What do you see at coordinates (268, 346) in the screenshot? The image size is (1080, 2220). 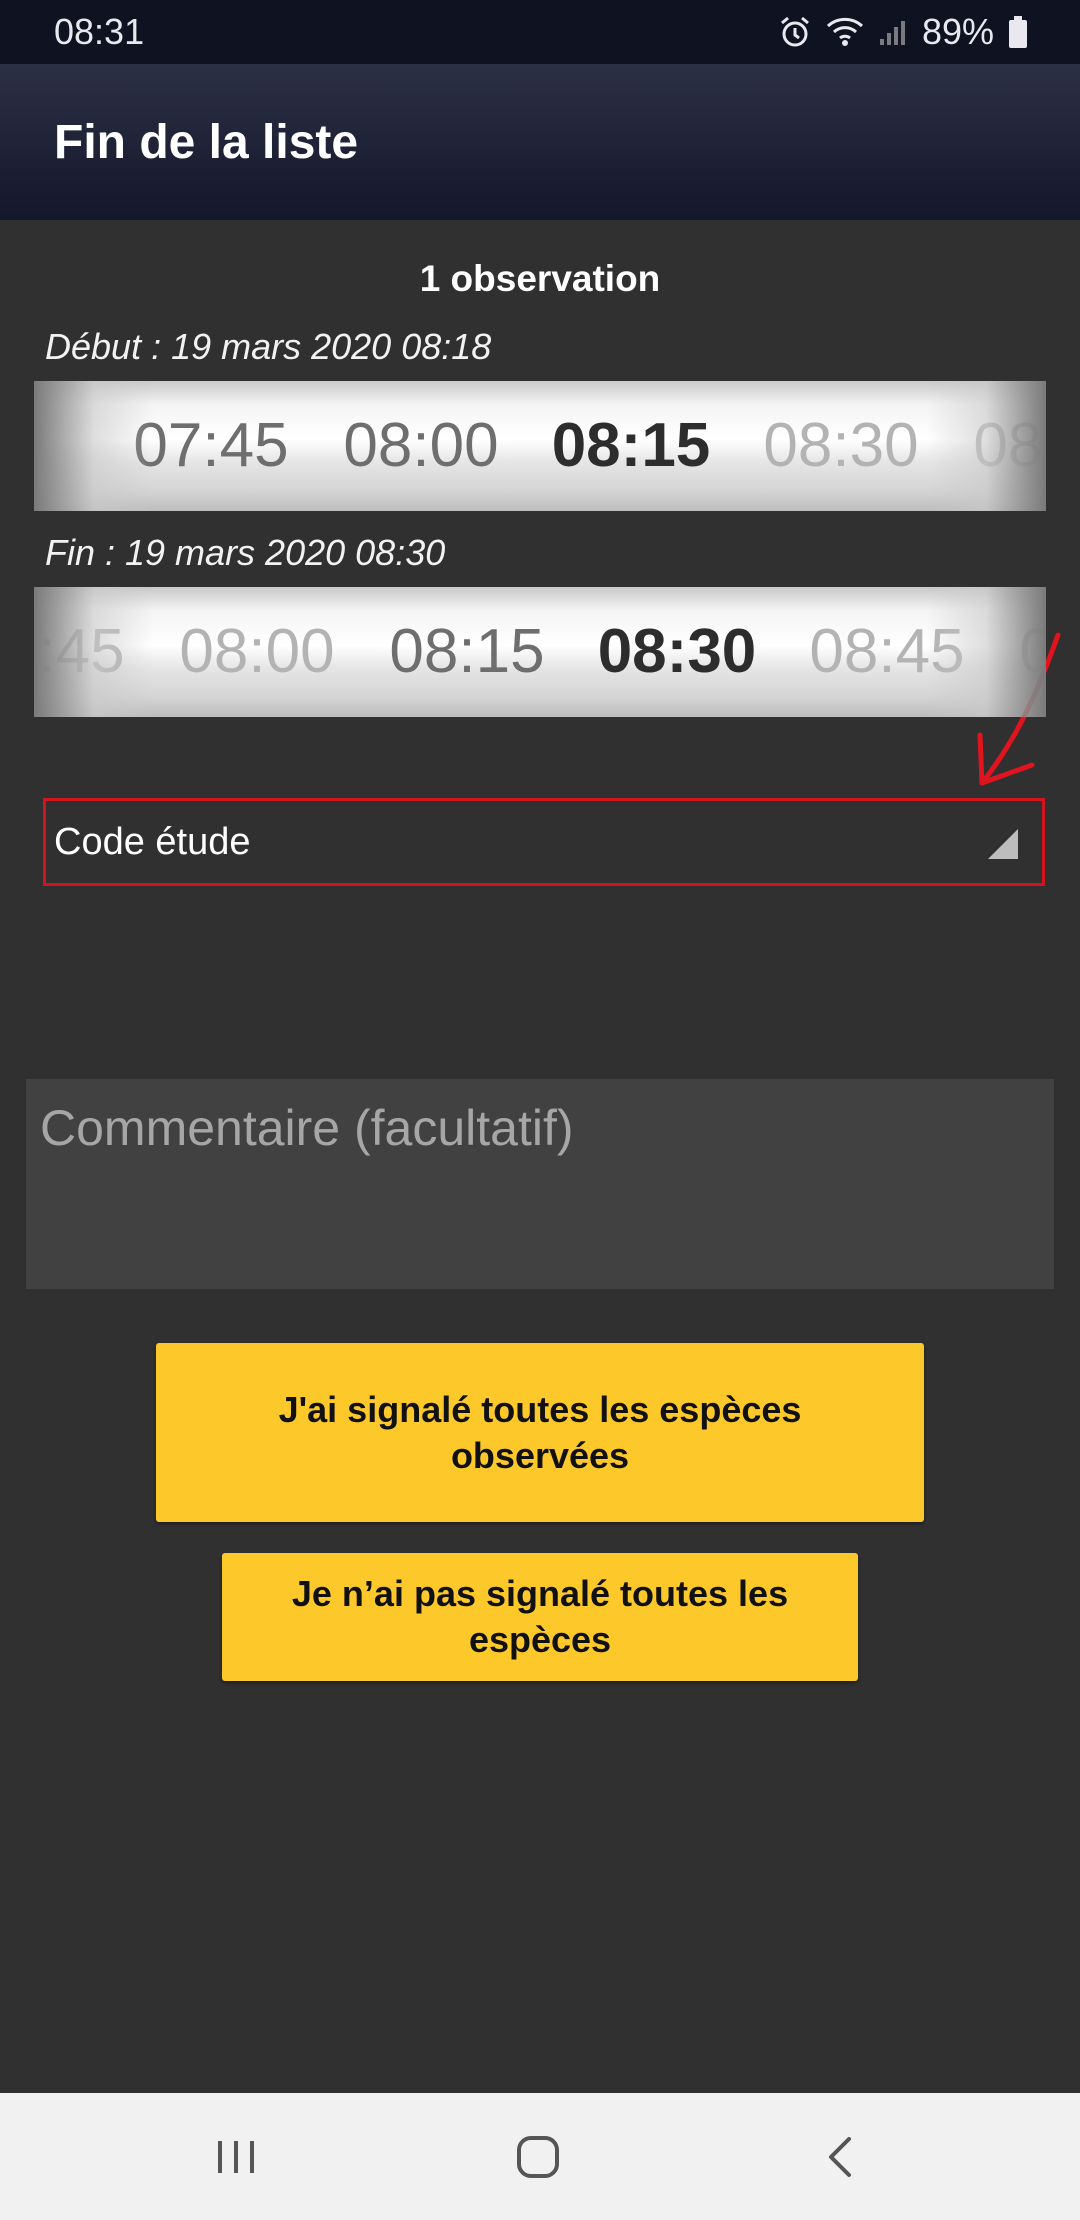 I see `start-time-label: Début : 19 mars 2020 08:18` at bounding box center [268, 346].